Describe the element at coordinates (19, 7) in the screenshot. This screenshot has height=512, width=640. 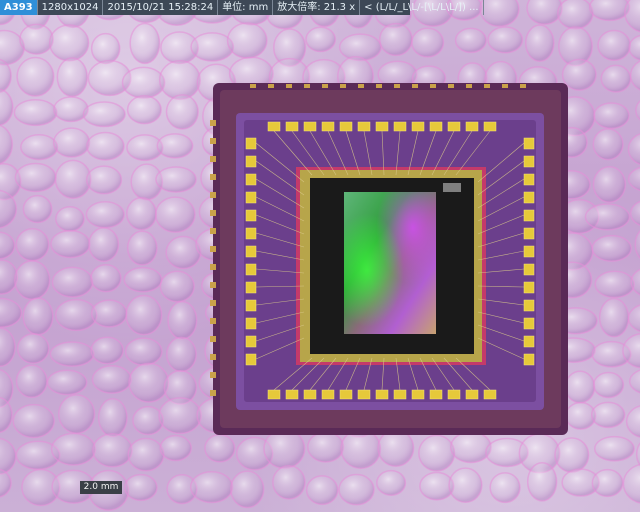
I see `capture-id: A393` at that location.